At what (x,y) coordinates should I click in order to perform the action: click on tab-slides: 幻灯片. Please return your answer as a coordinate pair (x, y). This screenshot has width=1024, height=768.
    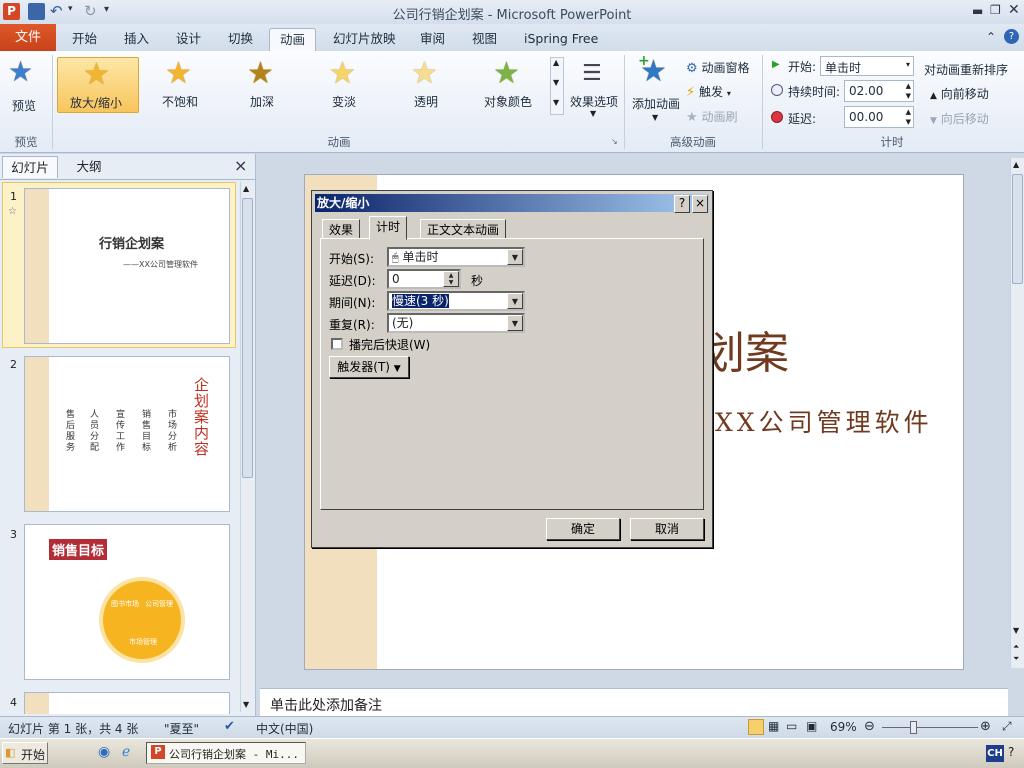
    Looking at the image, I should click on (30, 167).